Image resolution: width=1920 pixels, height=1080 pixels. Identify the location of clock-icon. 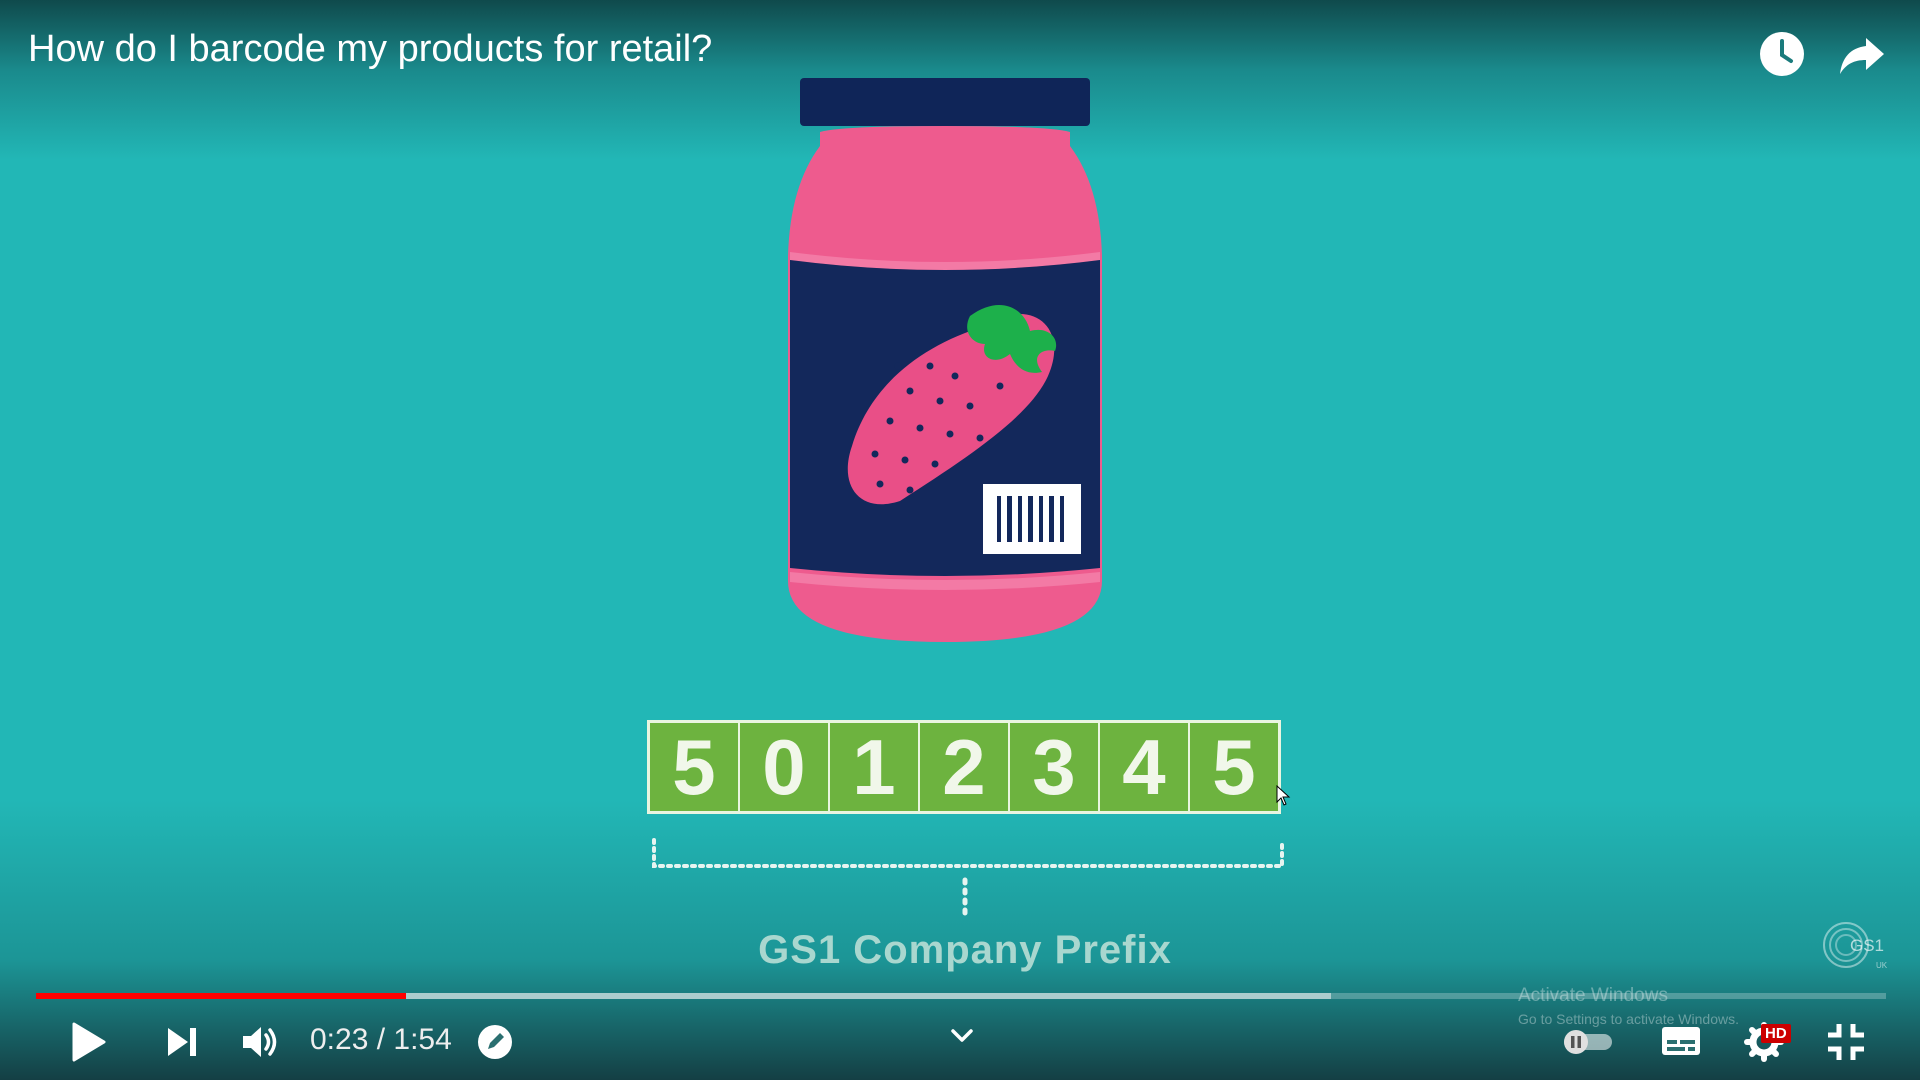
(1782, 54).